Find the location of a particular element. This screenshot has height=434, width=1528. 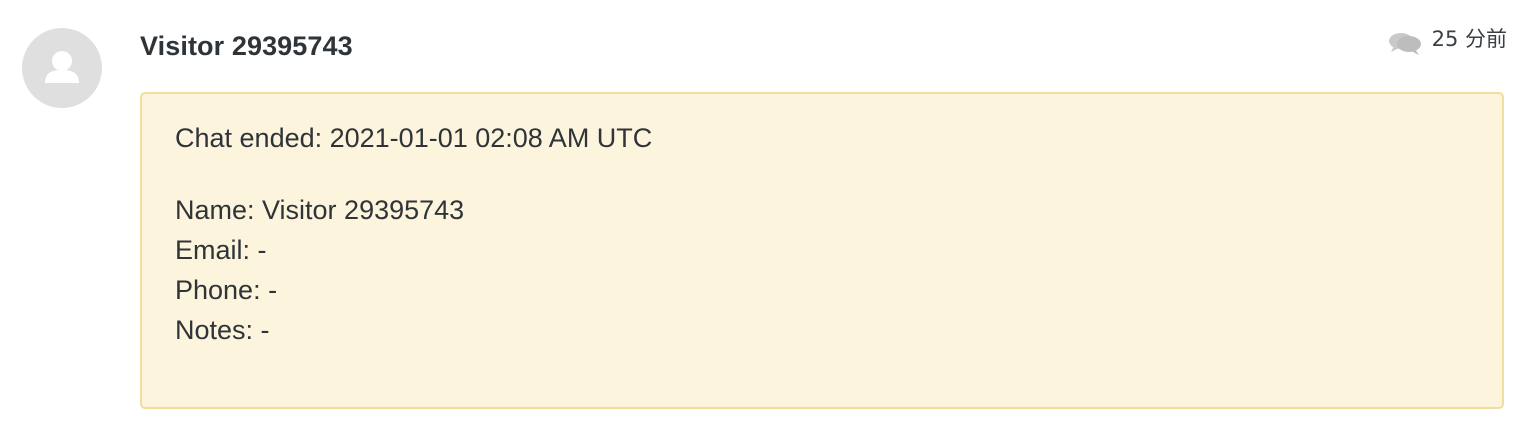

message-meta: 25 分前 is located at coordinates (1447, 39).